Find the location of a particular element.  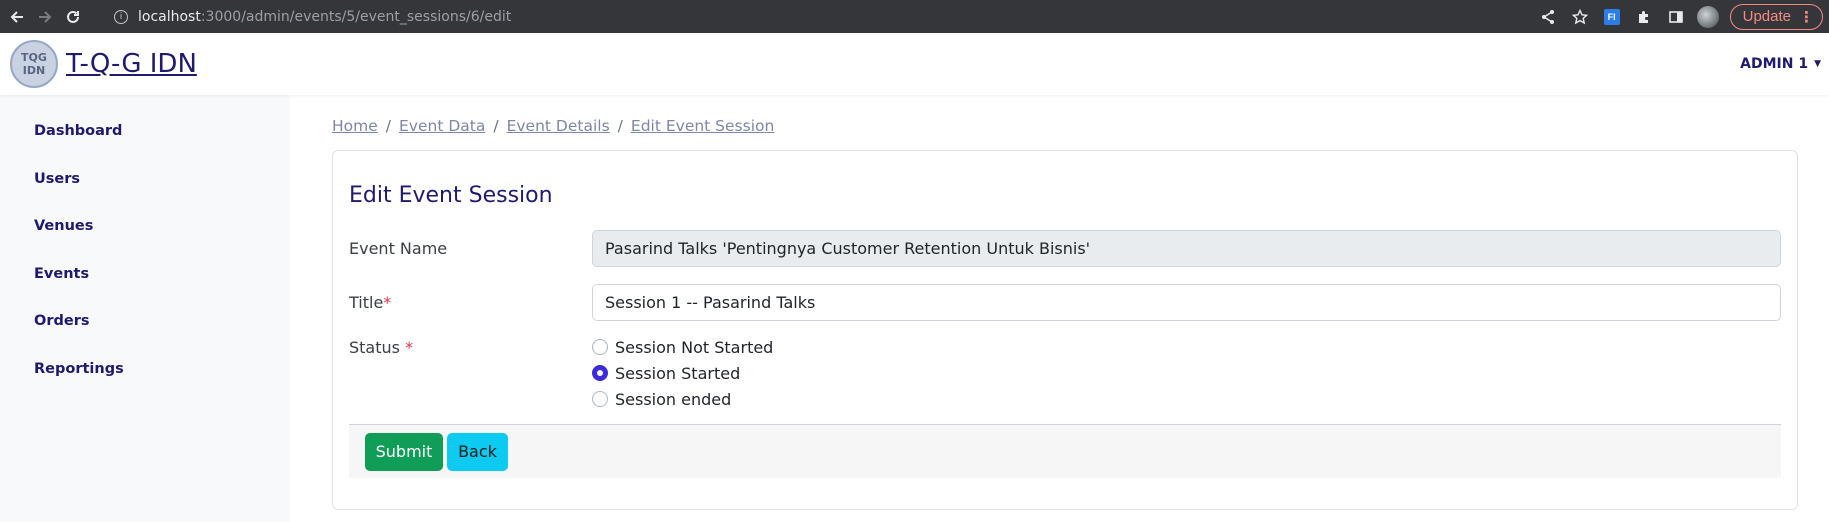

breadcrumb-edit-event-session: Edit Event Session is located at coordinates (702, 126).